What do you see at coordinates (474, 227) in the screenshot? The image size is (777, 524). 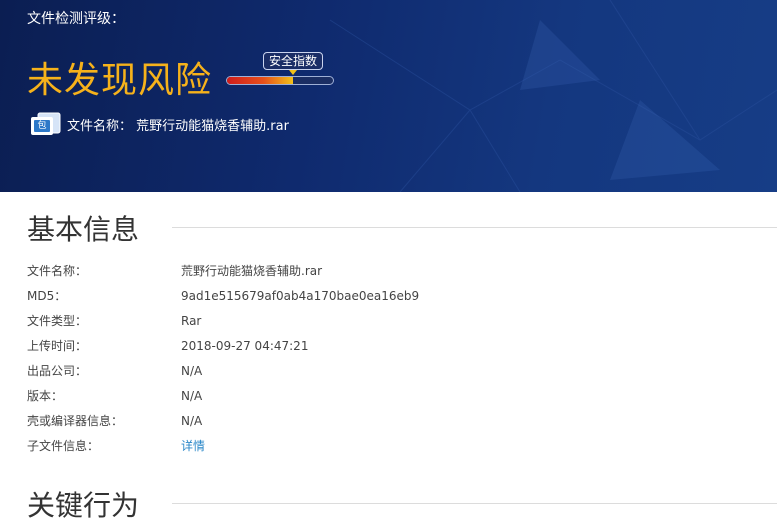 I see `basic-info-divider` at bounding box center [474, 227].